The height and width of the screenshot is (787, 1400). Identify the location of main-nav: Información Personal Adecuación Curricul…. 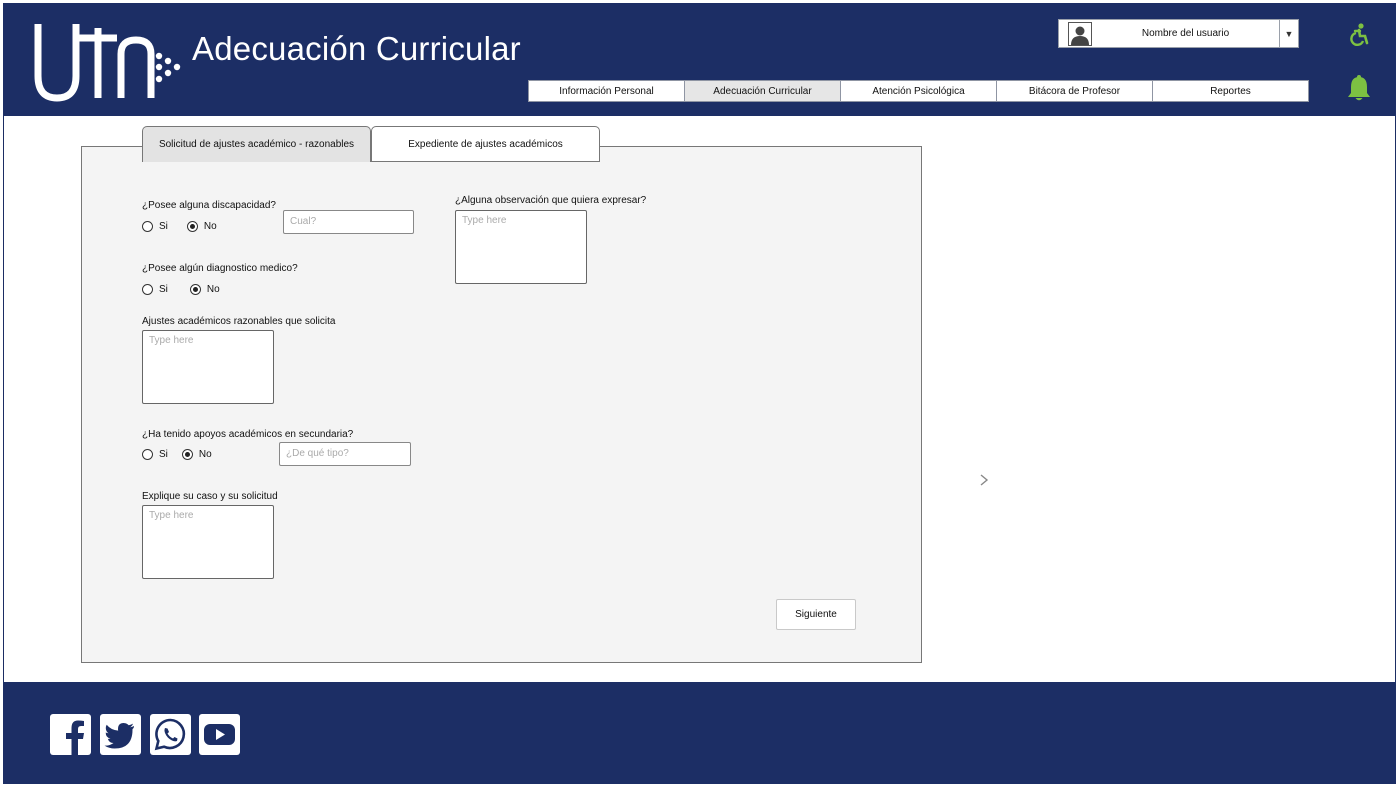
(918, 91).